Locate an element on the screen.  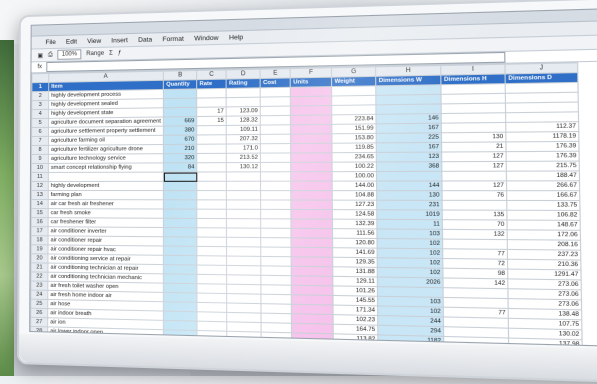
row-number: 4 is located at coordinates (40, 114).